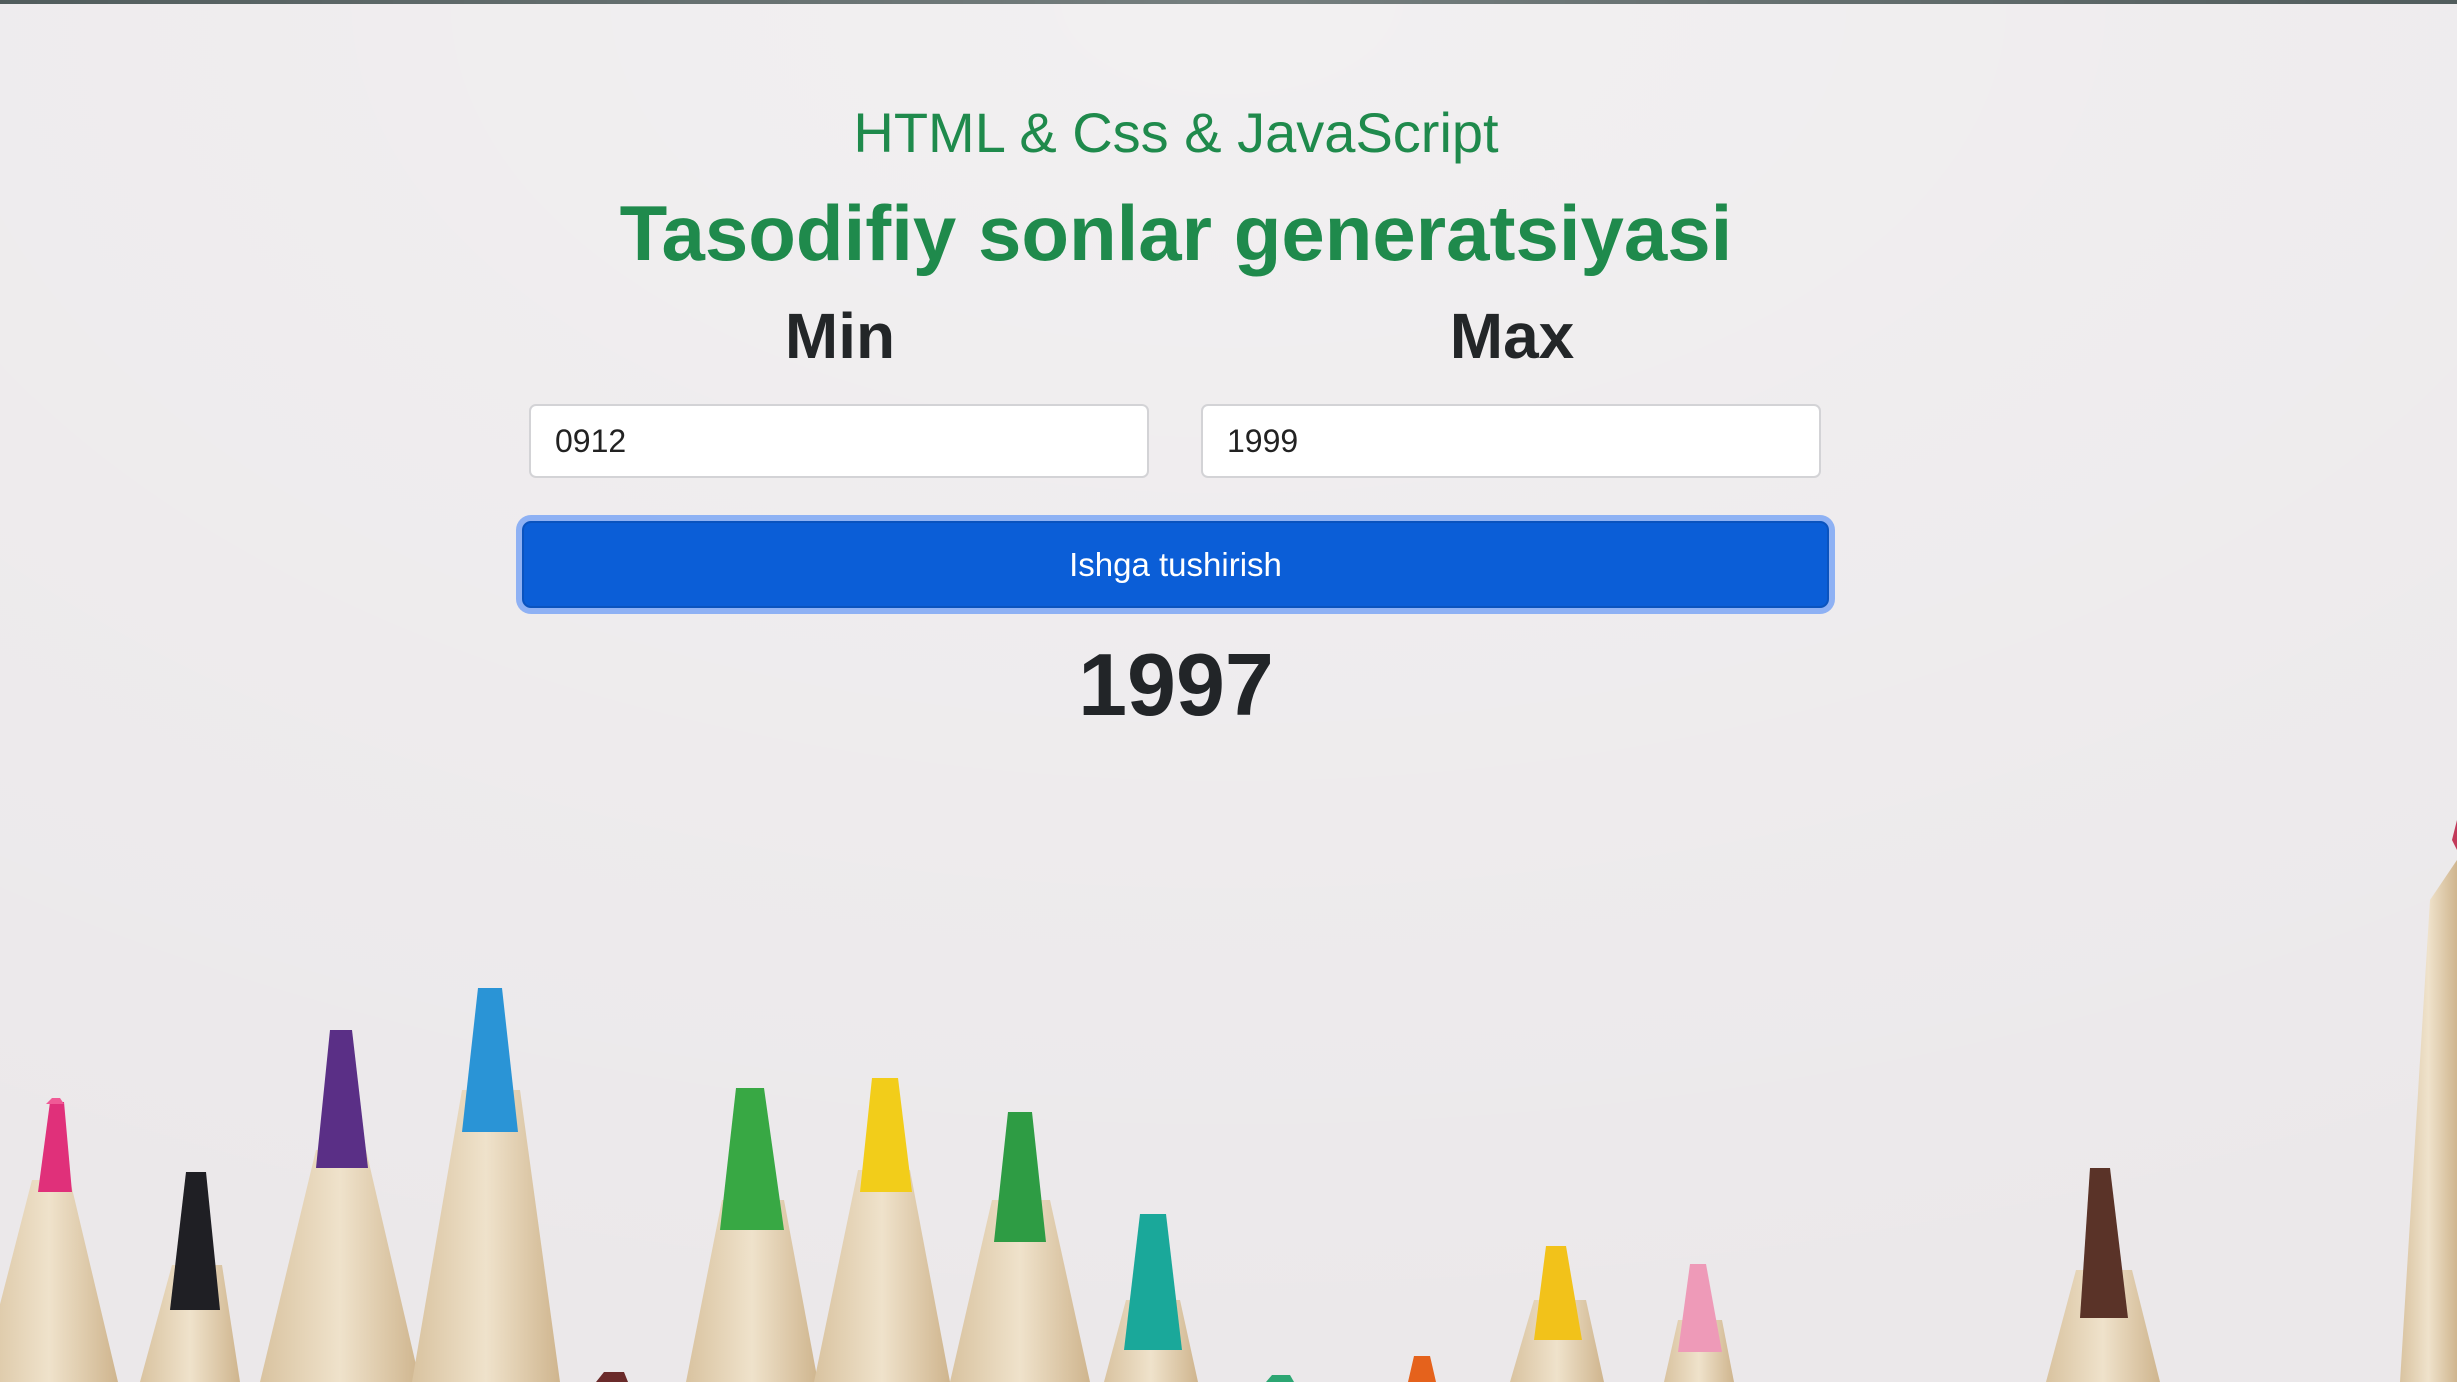  Describe the element at coordinates (1176, 233) in the screenshot. I see `page-title: Tasodifiy sonlar generatsiyasi` at that location.